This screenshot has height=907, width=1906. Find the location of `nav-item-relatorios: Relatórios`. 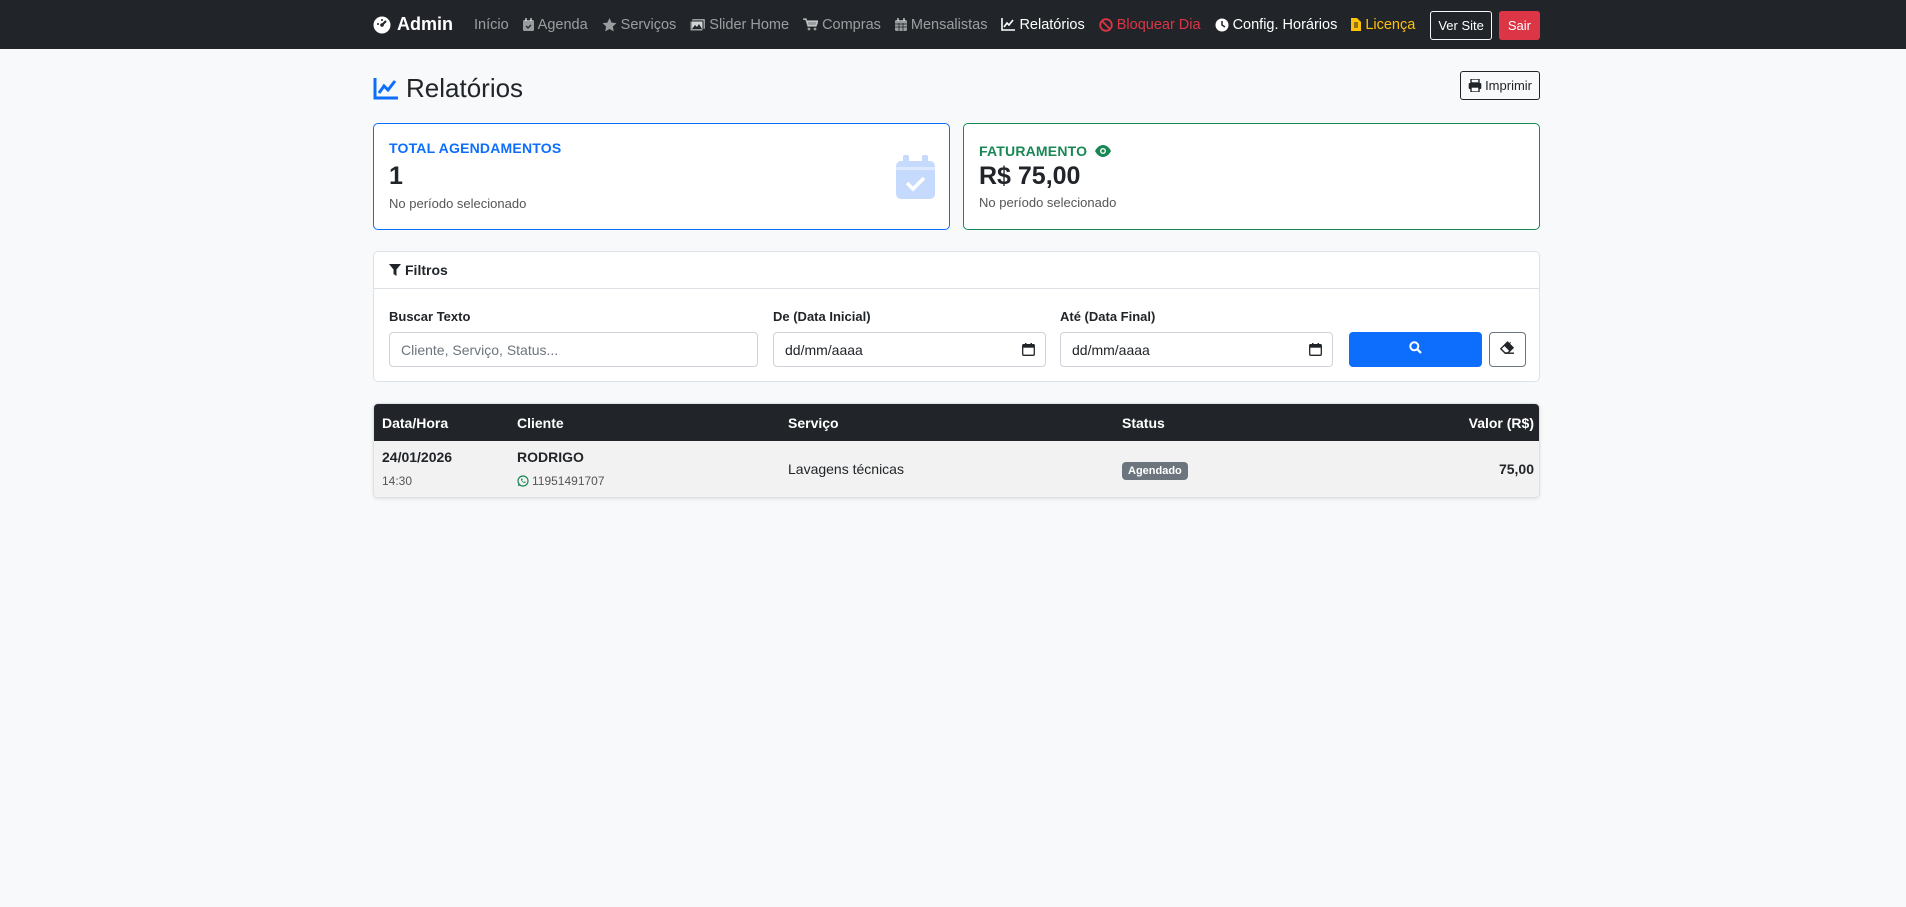

nav-item-relatorios: Relatórios is located at coordinates (1043, 24).